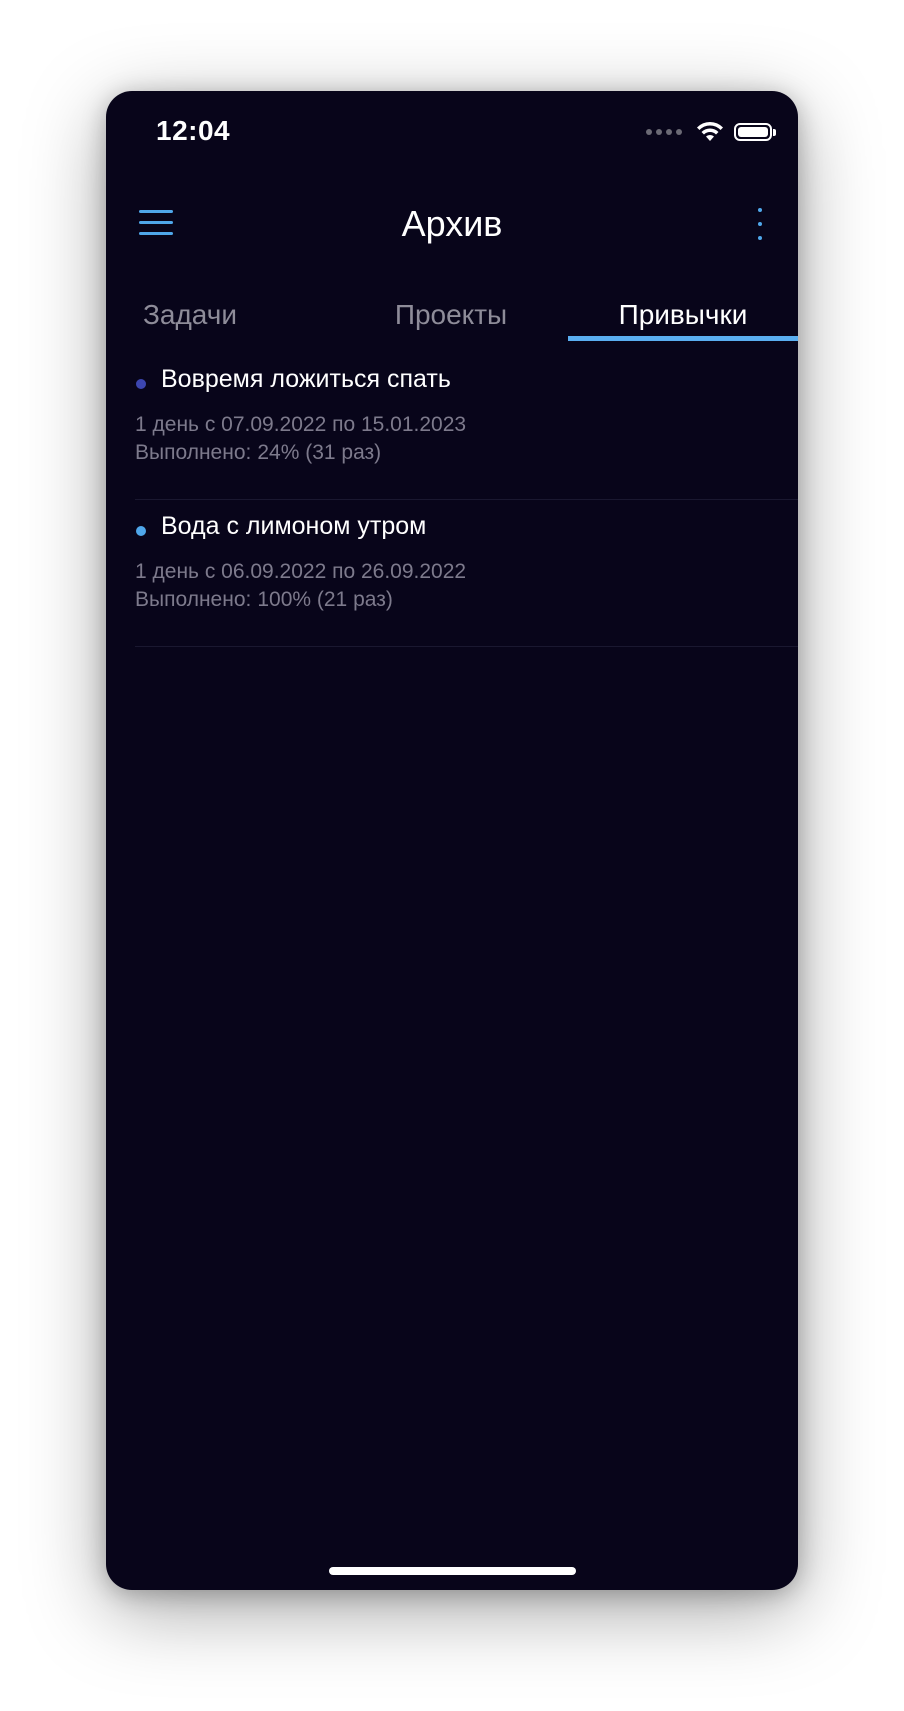 This screenshot has width=904, height=1711. What do you see at coordinates (319, 452) in the screenshot?
I see `progress-value: 24% (31 раз)` at bounding box center [319, 452].